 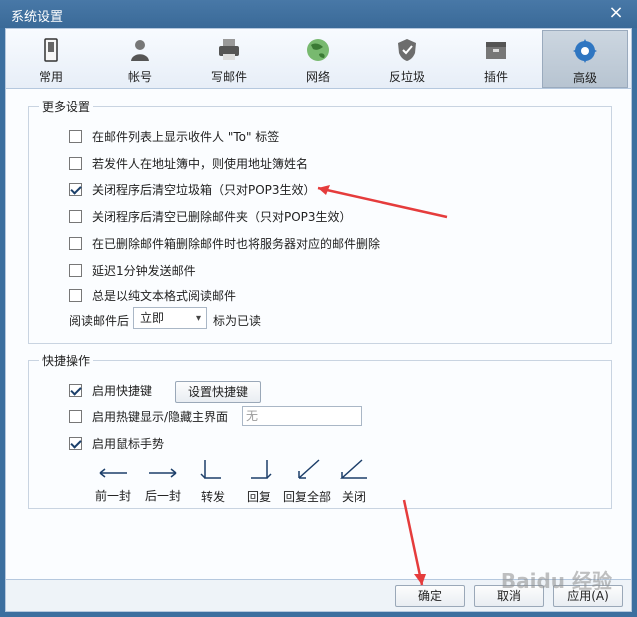 I want to click on option-use-address-book-name: 若发件人在地址簿中，则使用地址簿姓名, so click(x=188, y=163).